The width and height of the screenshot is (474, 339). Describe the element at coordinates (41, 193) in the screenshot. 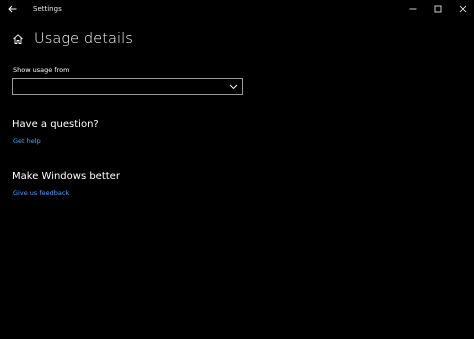

I see `give-feedback-link: Give us feedback` at that location.